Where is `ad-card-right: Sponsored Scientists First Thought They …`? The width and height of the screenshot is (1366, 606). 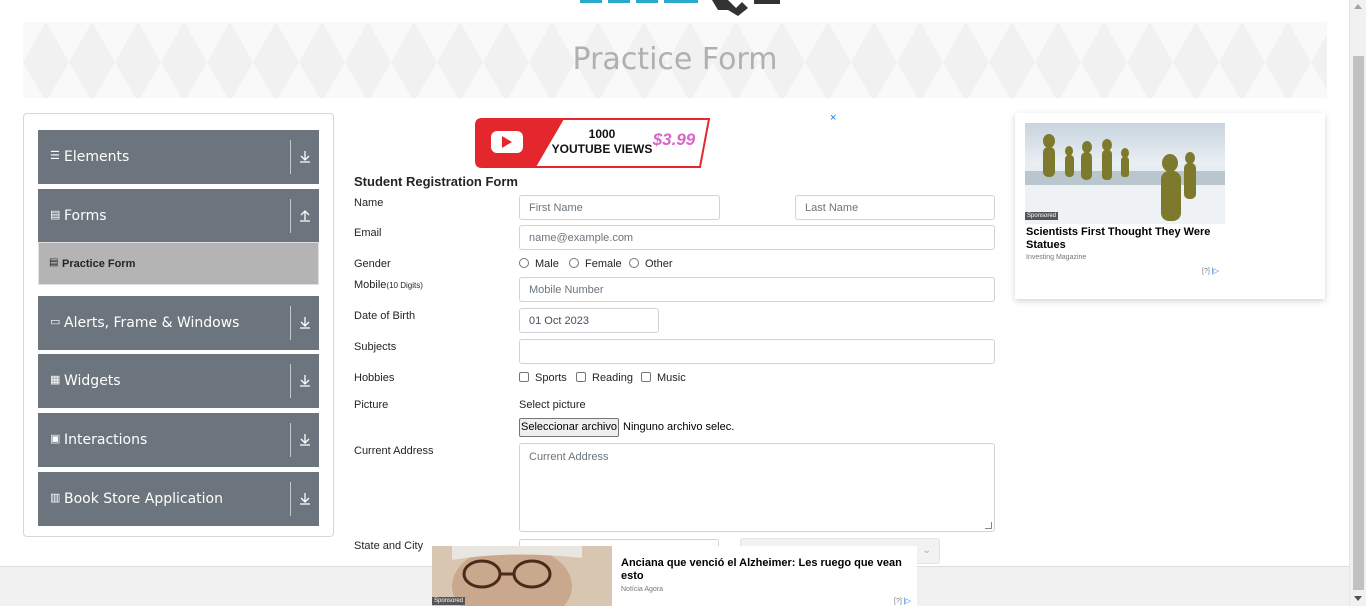
ad-card-right: Sponsored Scientists First Thought They … is located at coordinates (1170, 206).